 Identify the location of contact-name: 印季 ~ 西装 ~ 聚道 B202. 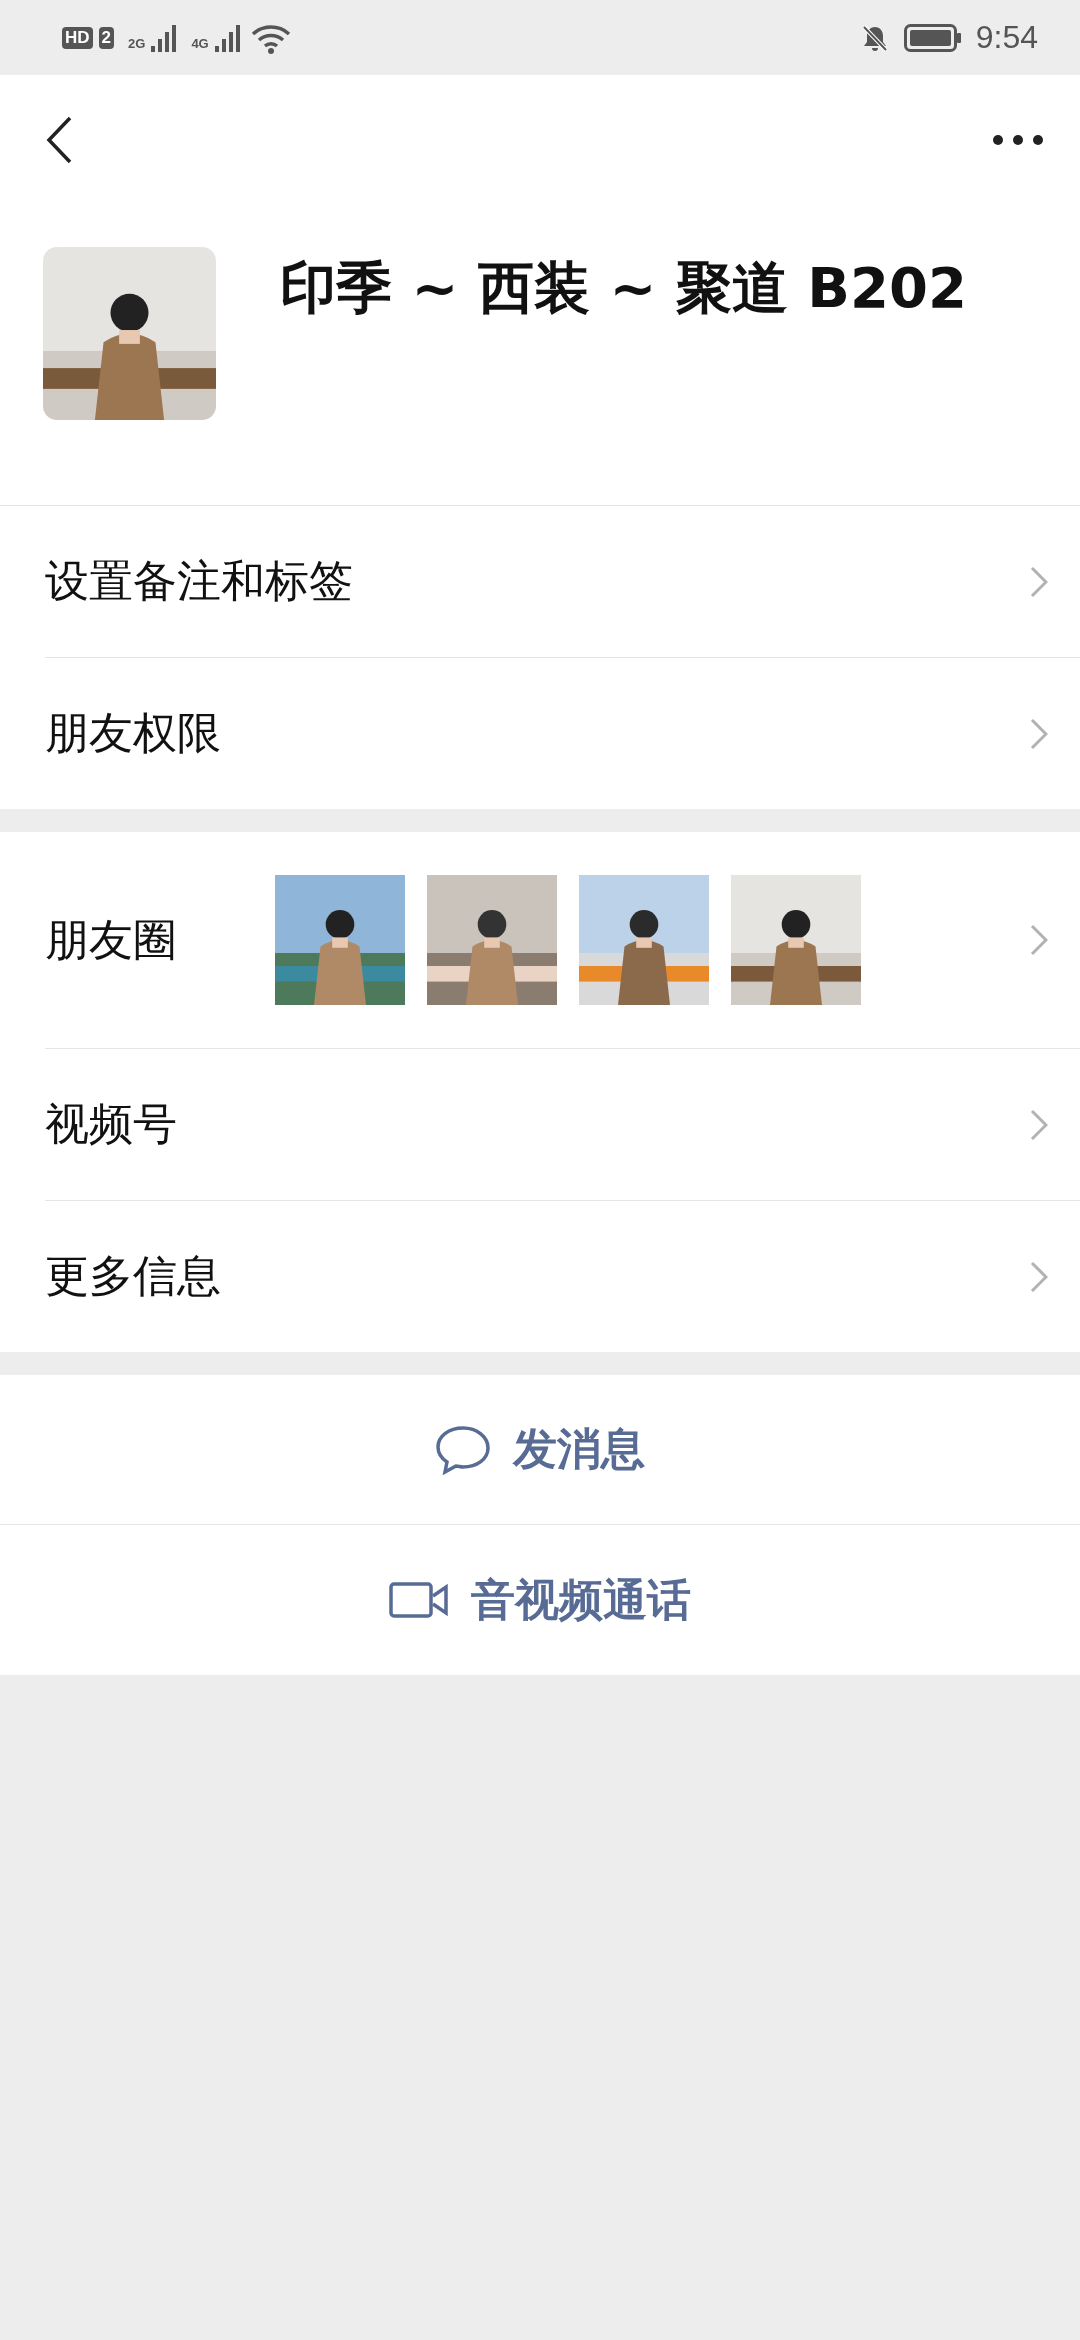
(623, 288).